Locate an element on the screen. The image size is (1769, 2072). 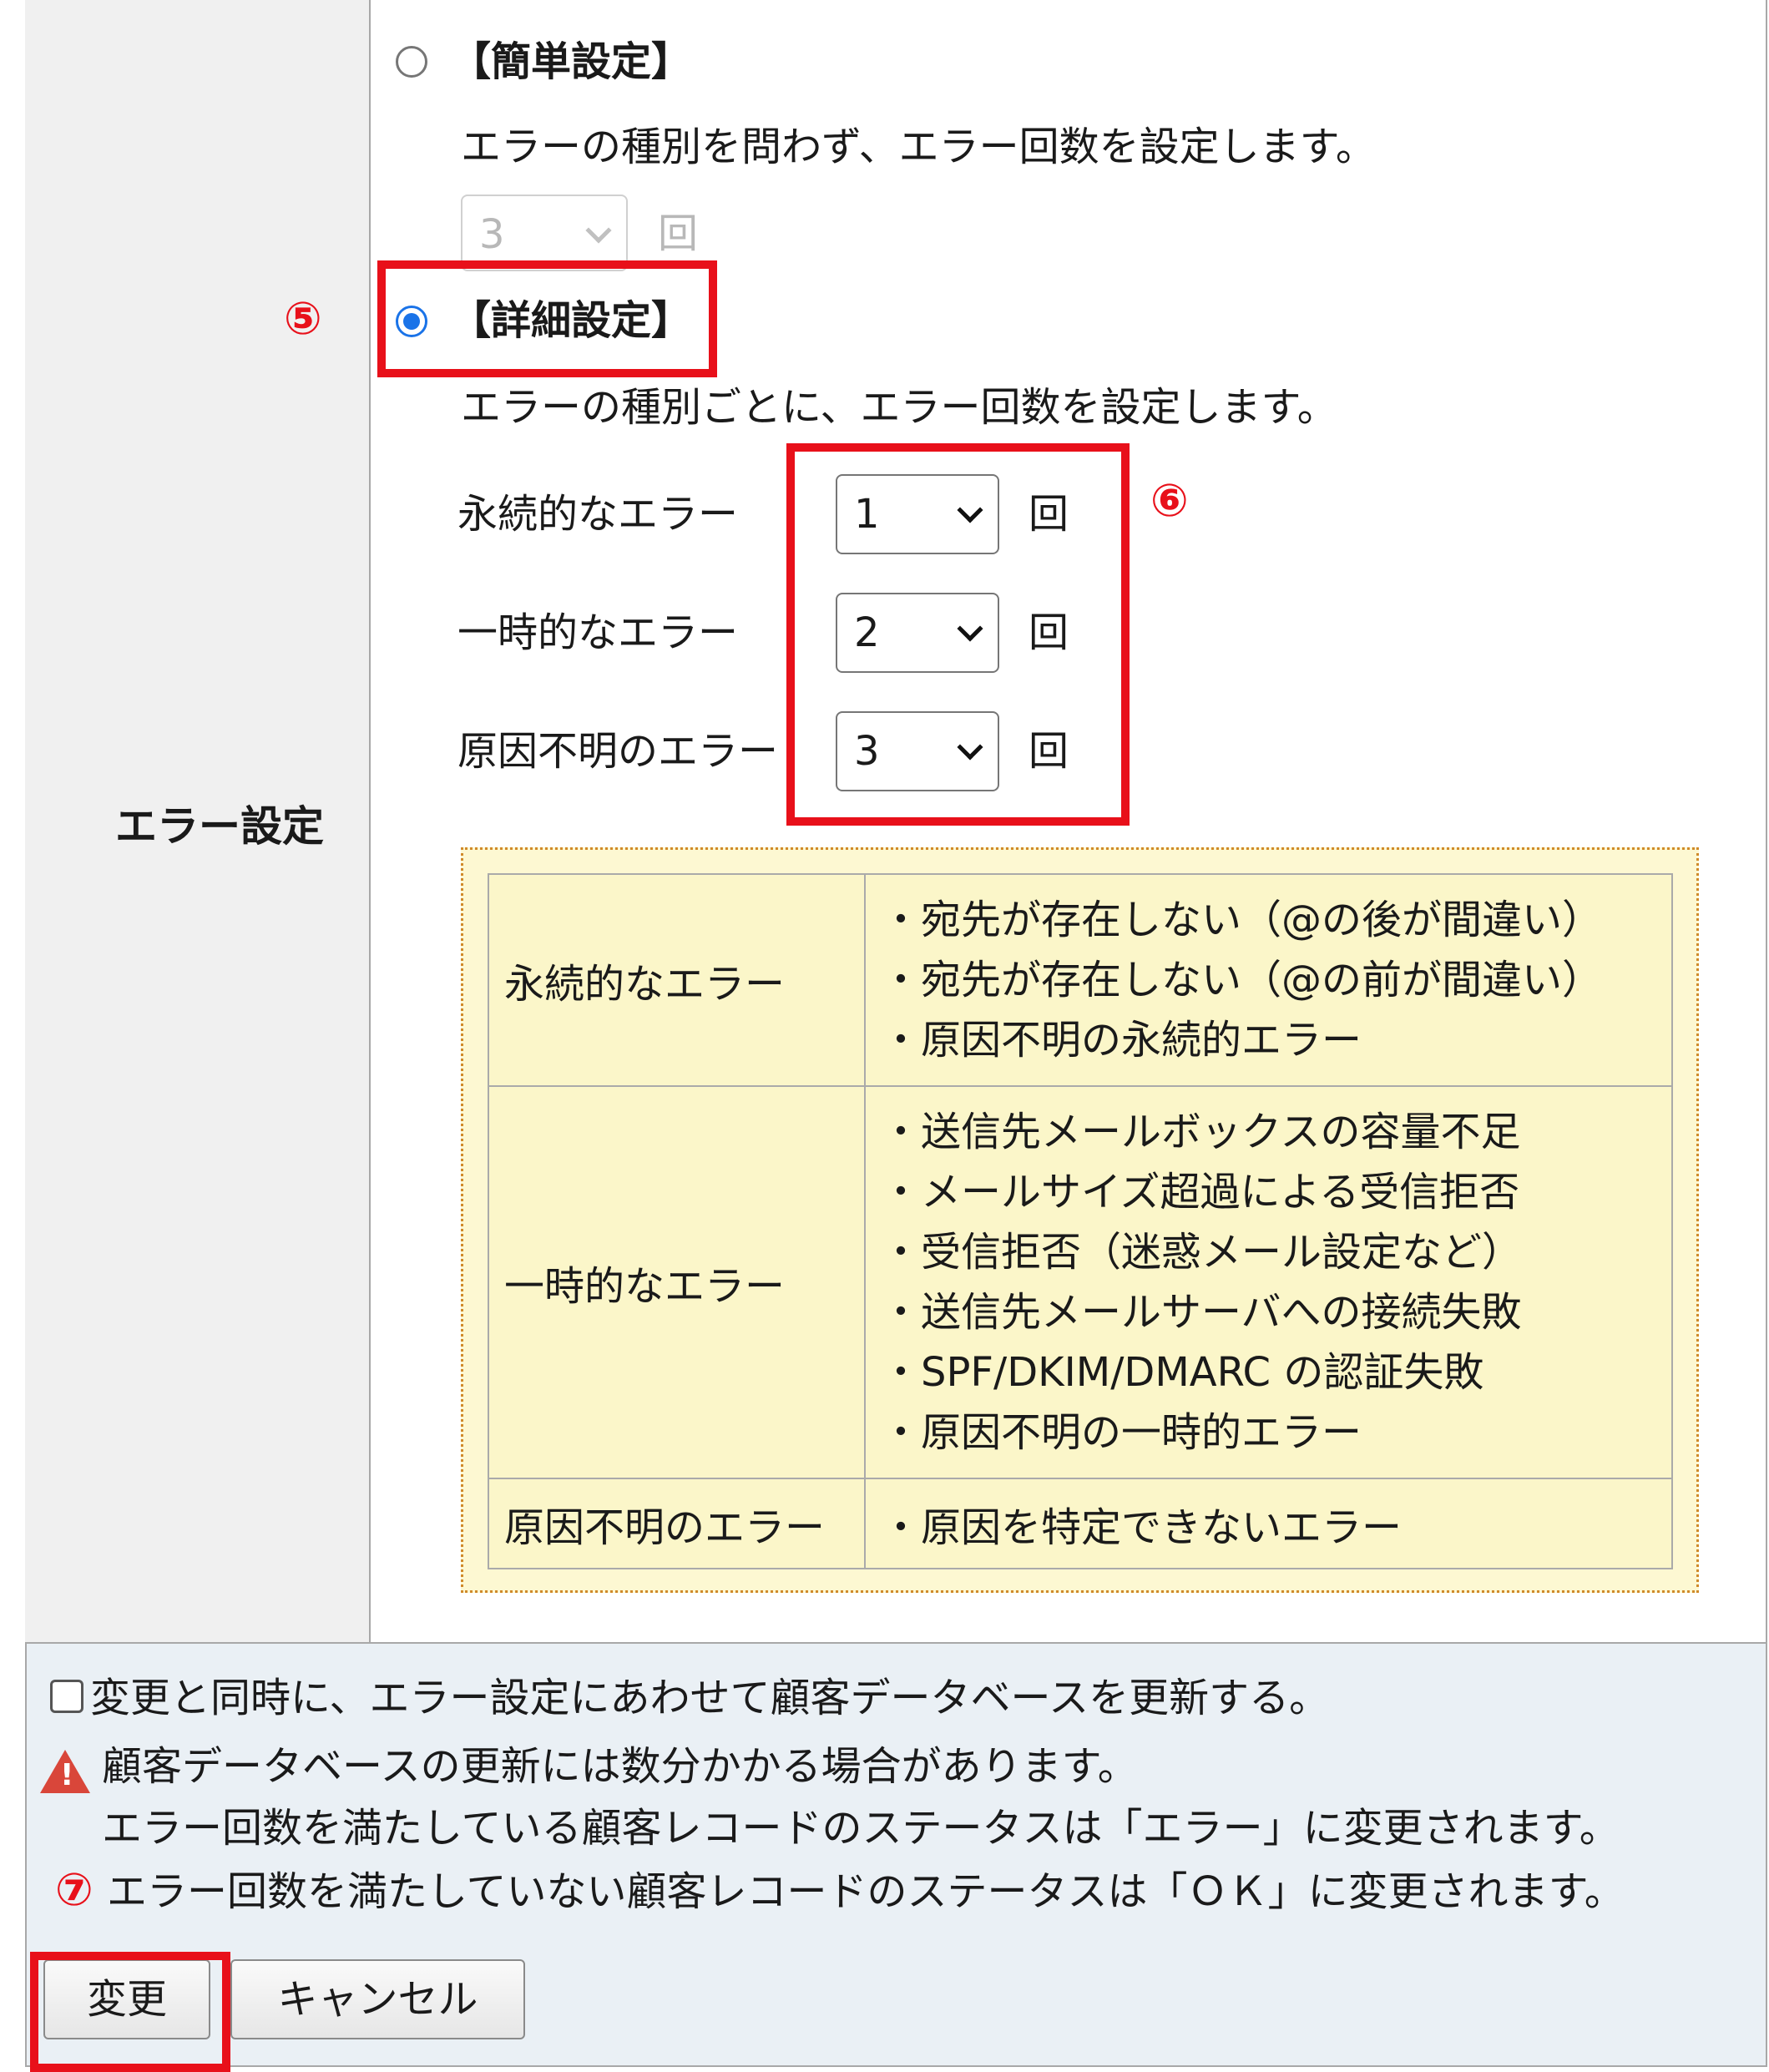
highlight-error-counts is located at coordinates (958, 634).